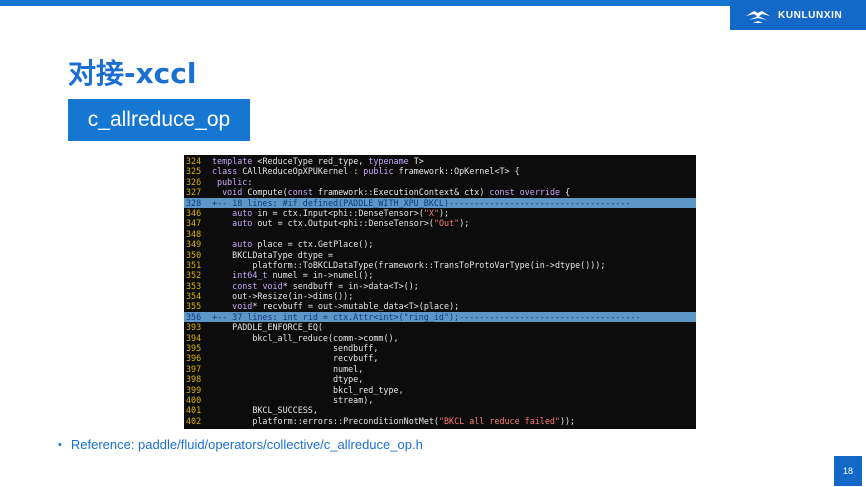 The width and height of the screenshot is (866, 487). Describe the element at coordinates (194, 233) in the screenshot. I see `line-number: 348` at that location.